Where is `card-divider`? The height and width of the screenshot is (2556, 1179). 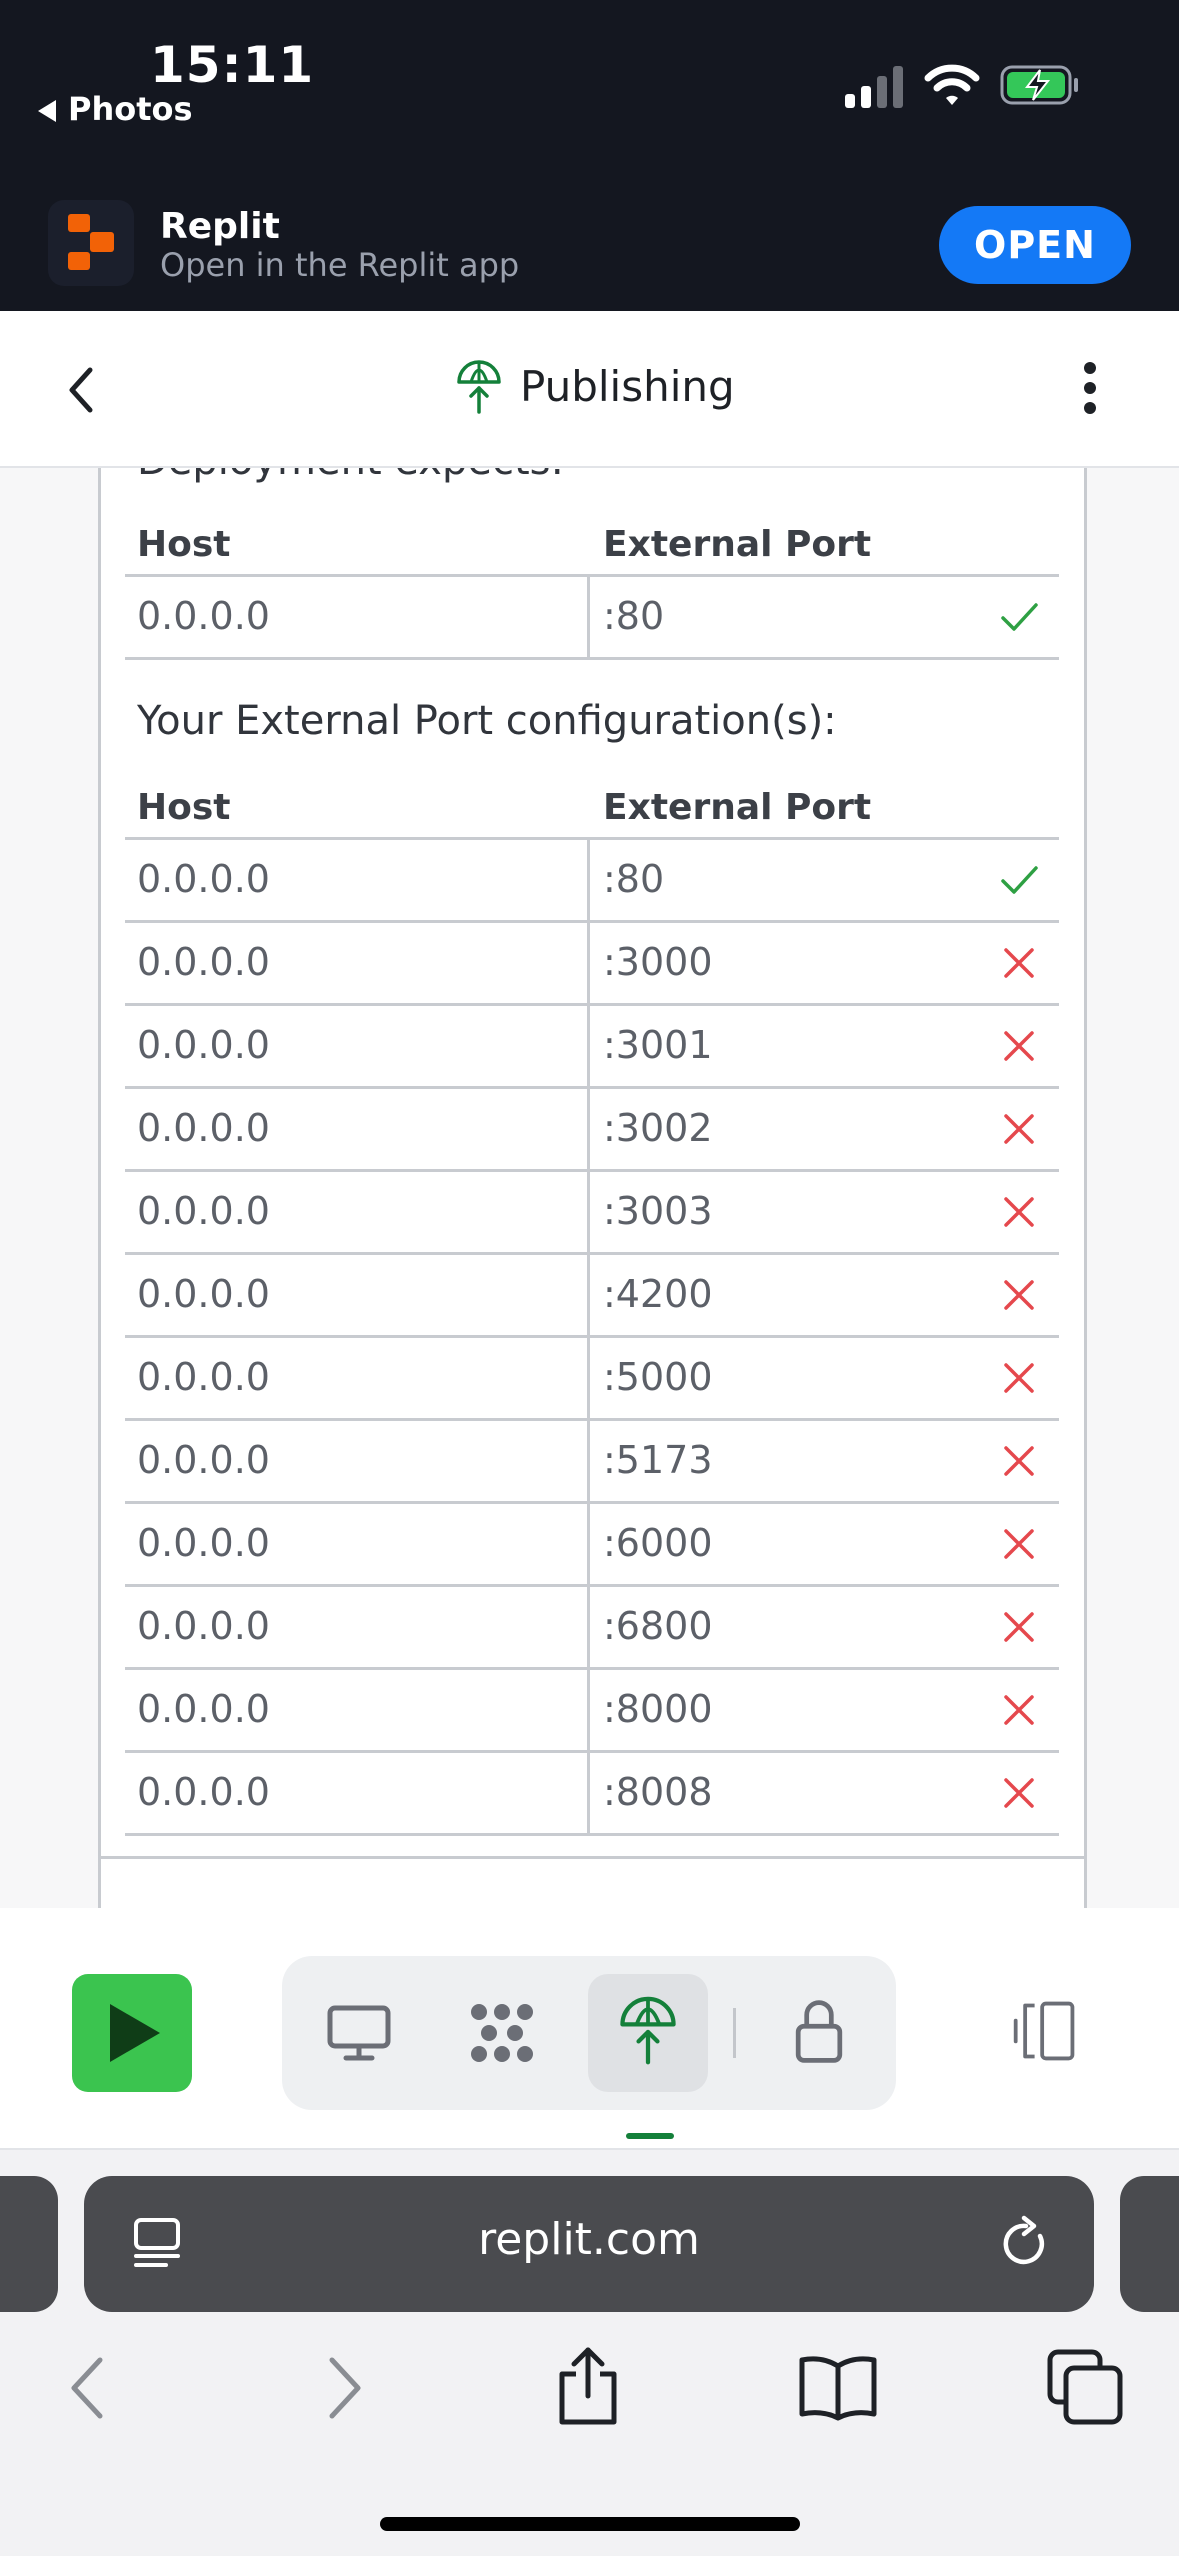 card-divider is located at coordinates (592, 1857).